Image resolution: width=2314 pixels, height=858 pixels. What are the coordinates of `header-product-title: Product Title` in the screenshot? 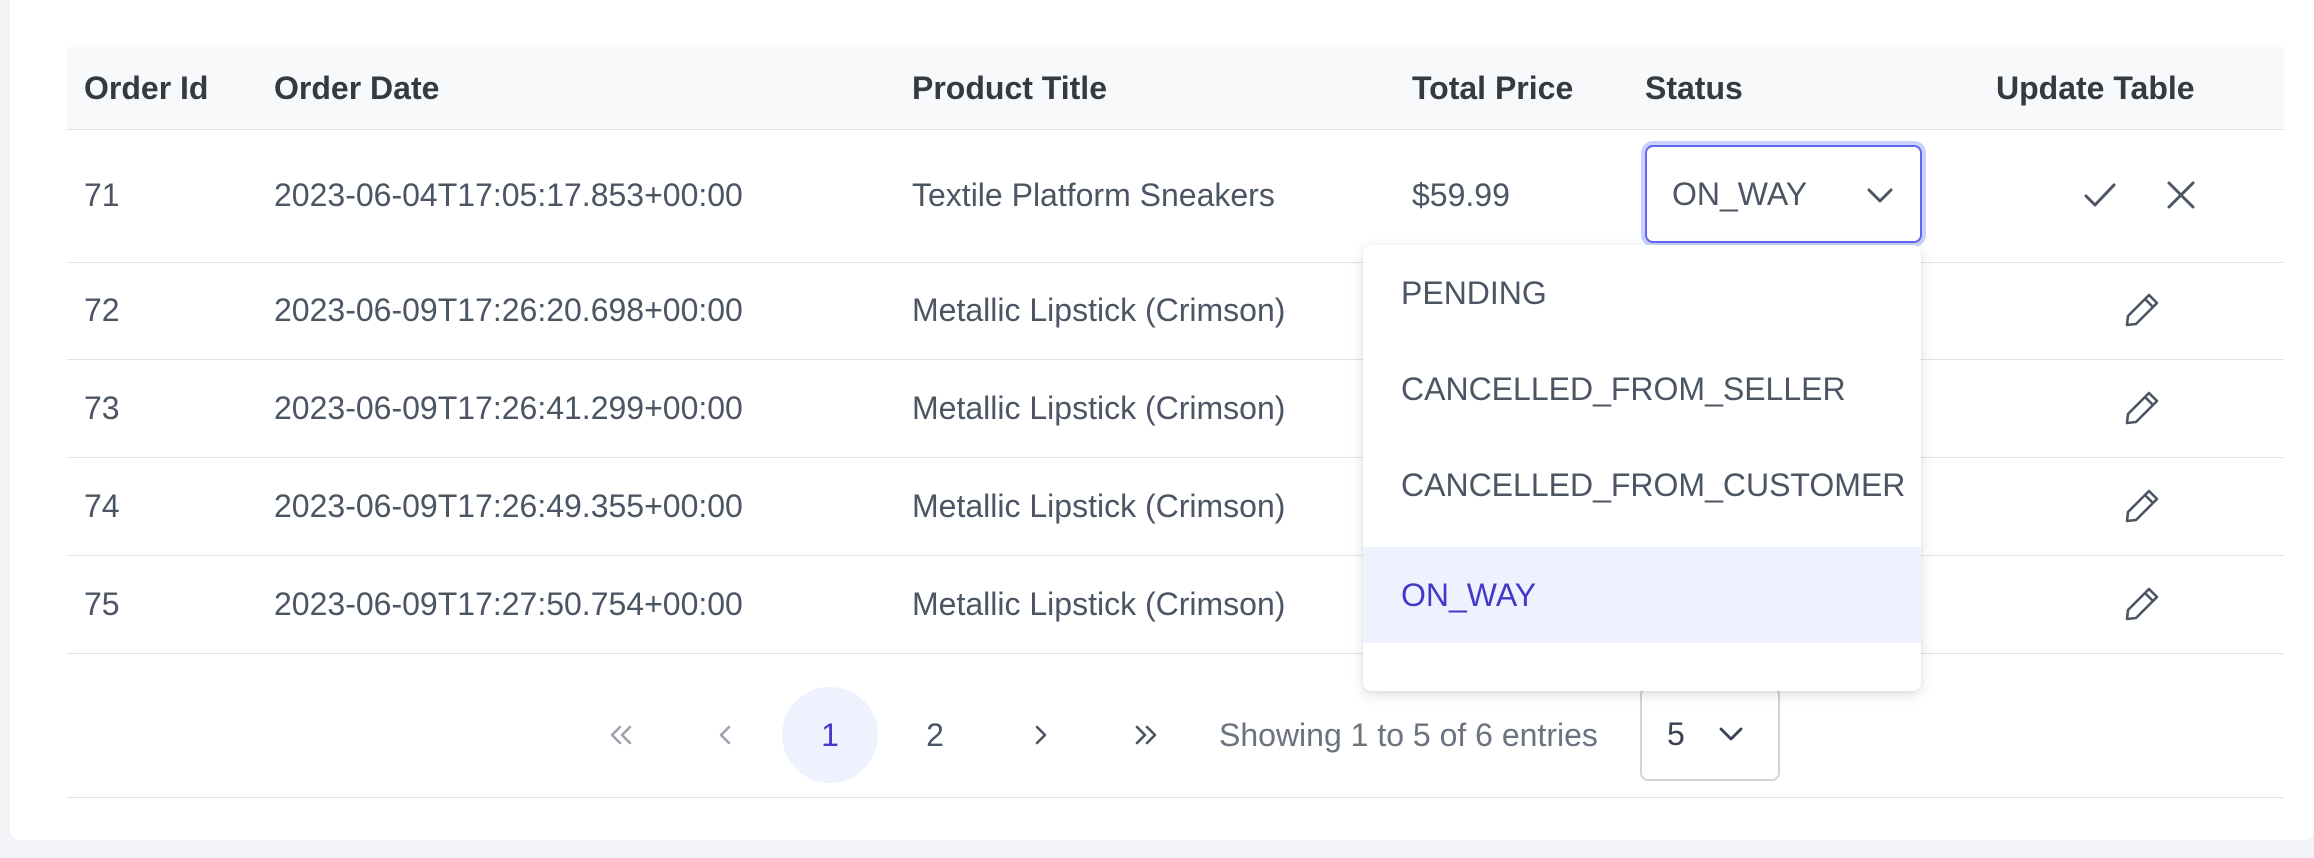 It's located at (1009, 88).